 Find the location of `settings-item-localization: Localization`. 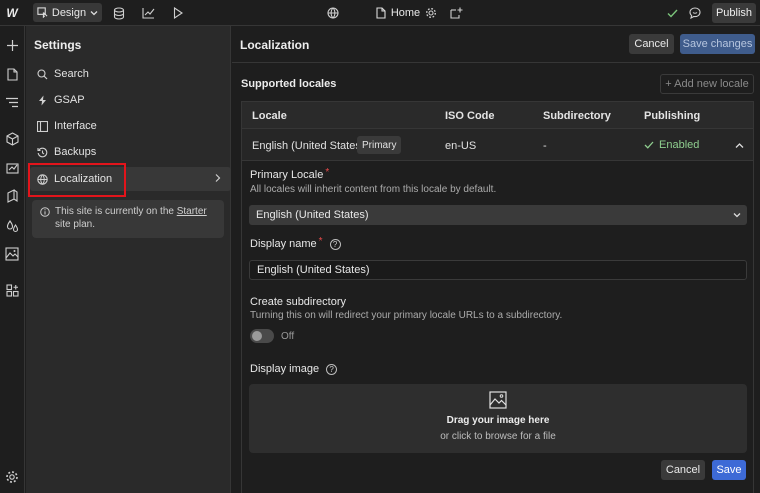

settings-item-localization: Localization is located at coordinates (130, 179).